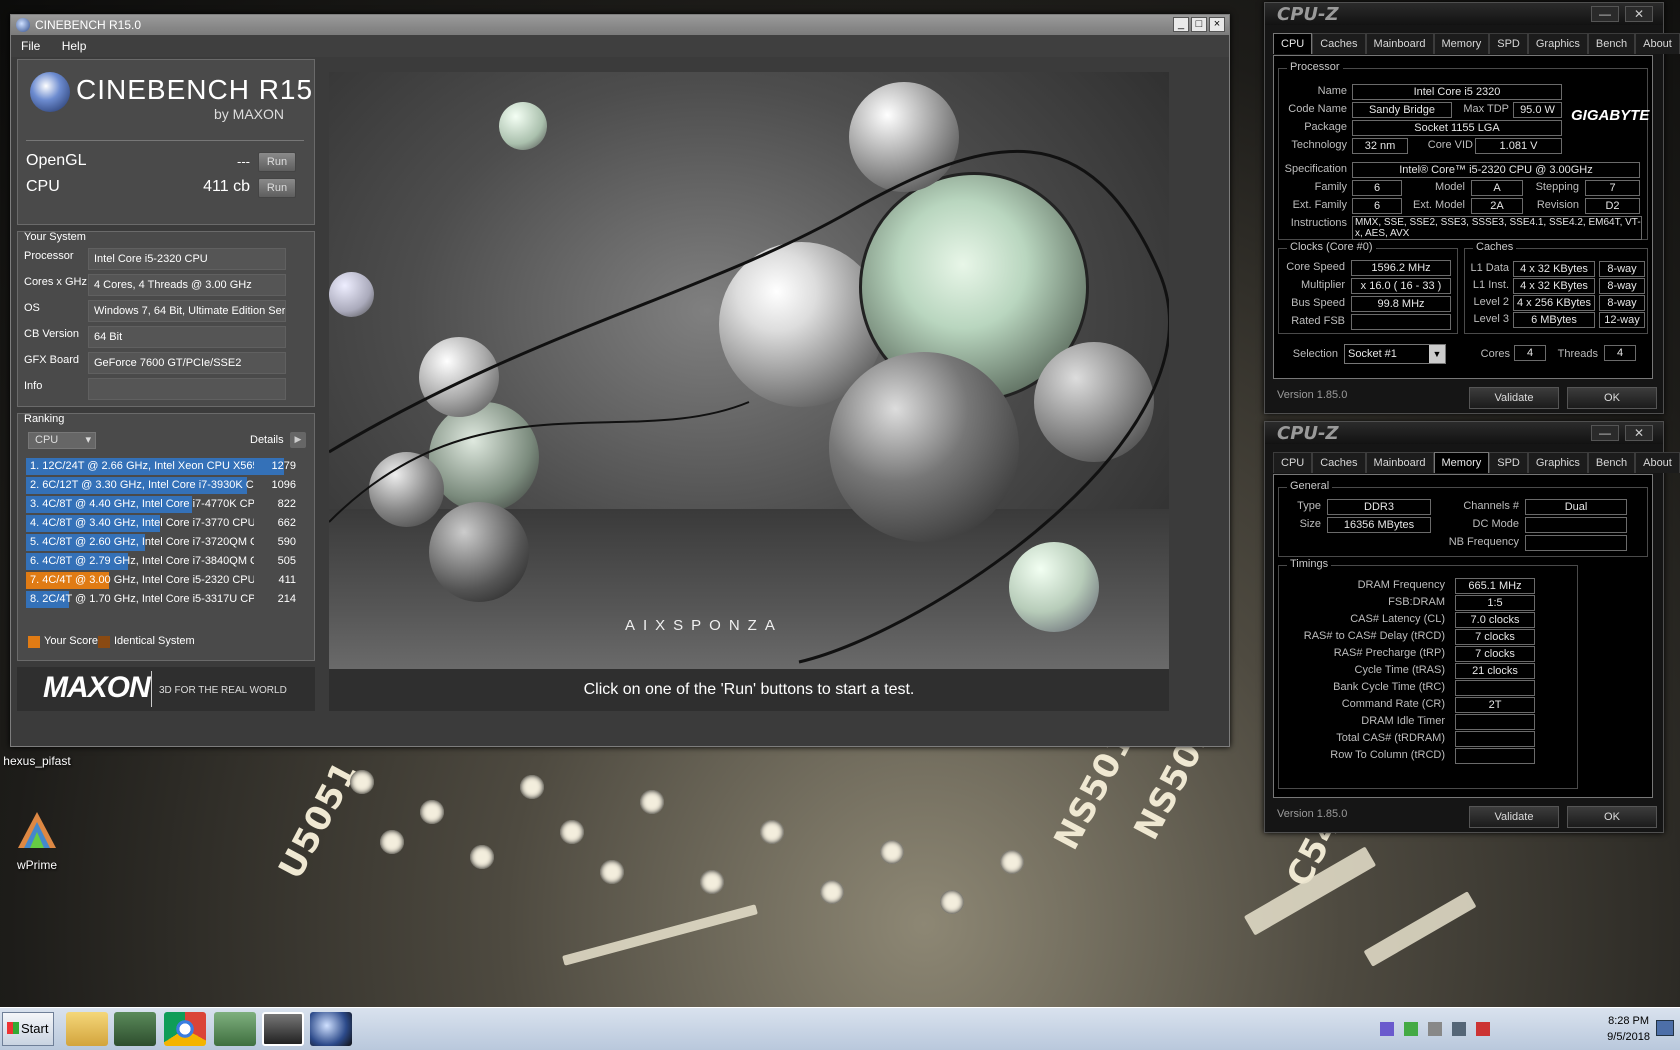 The image size is (1680, 1050). Describe the element at coordinates (151, 689) in the screenshot. I see `divider` at that location.